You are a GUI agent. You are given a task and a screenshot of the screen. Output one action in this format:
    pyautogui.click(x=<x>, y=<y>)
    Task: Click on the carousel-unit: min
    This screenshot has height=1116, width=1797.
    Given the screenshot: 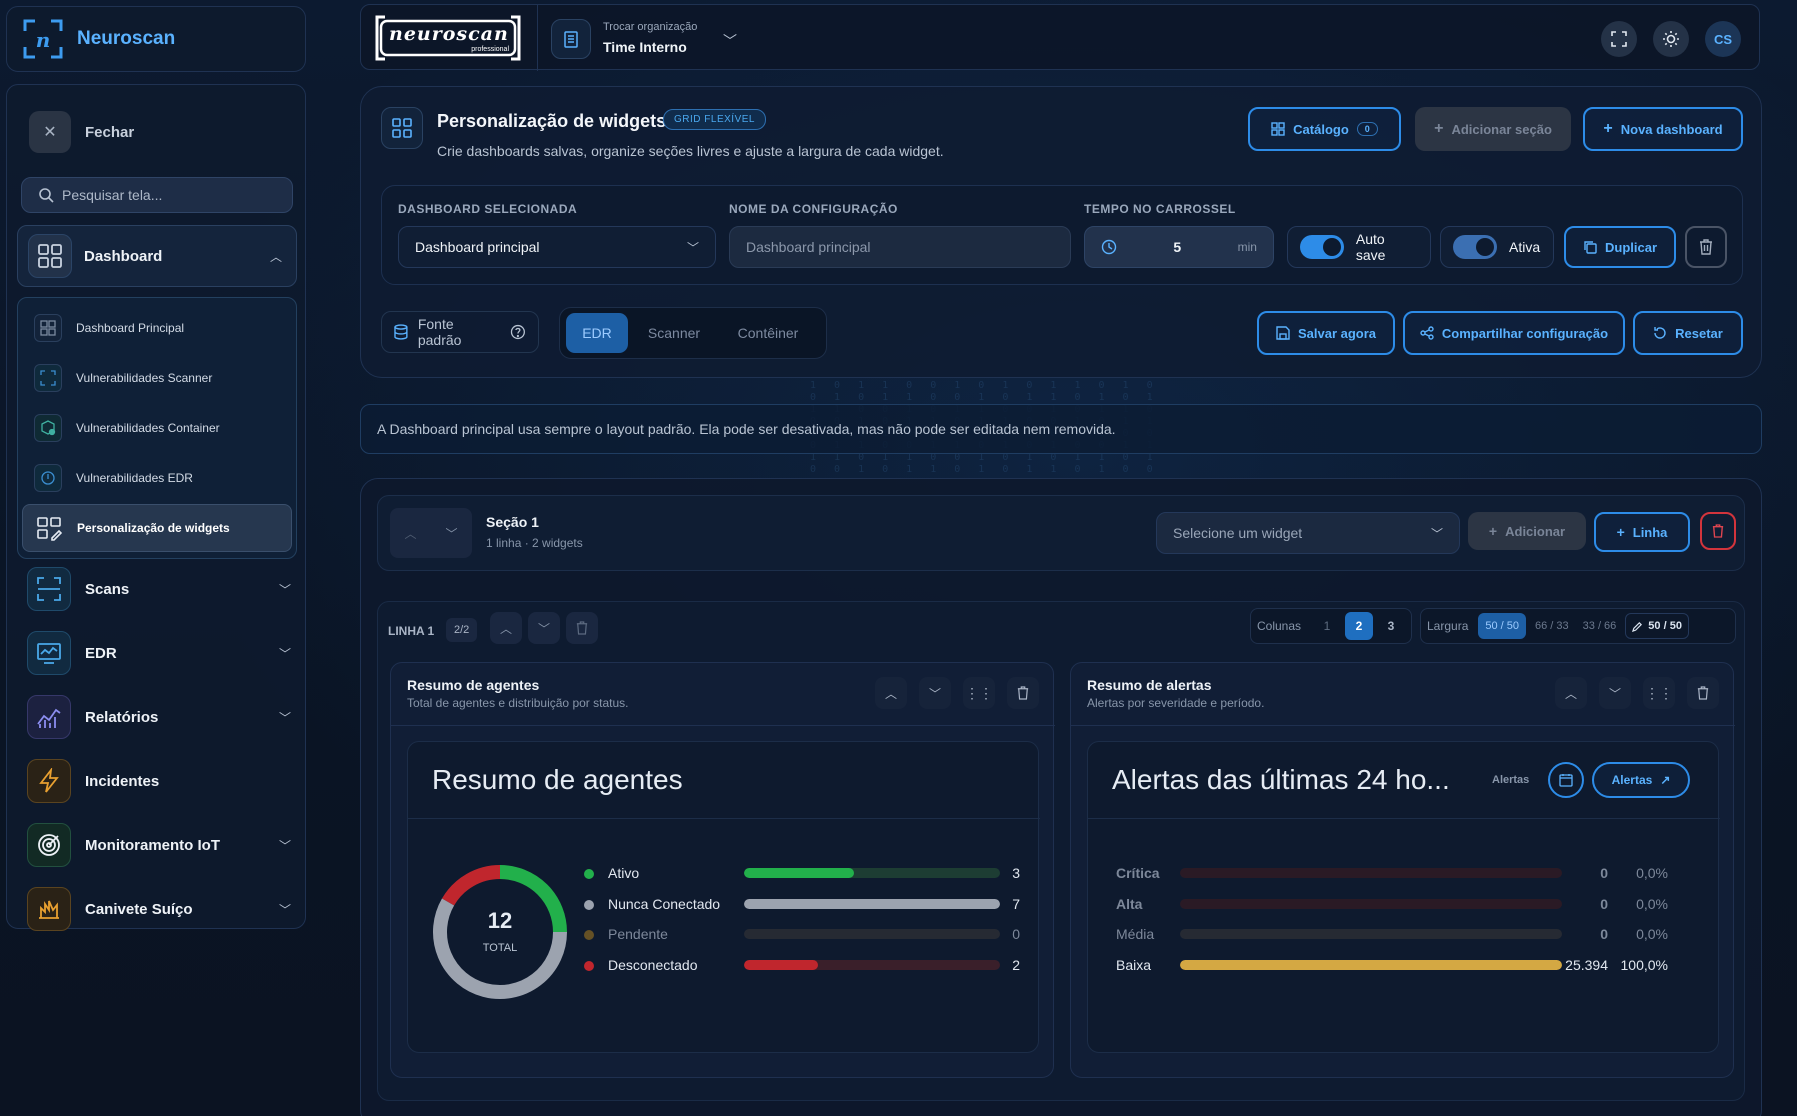 What is the action you would take?
    pyautogui.click(x=1247, y=247)
    